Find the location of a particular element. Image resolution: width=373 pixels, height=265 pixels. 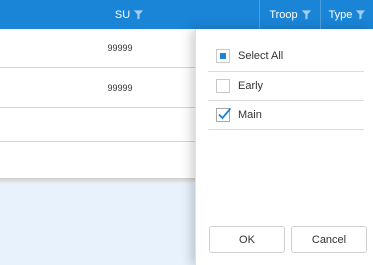

filter-option-select-all: Select All is located at coordinates (249, 56).